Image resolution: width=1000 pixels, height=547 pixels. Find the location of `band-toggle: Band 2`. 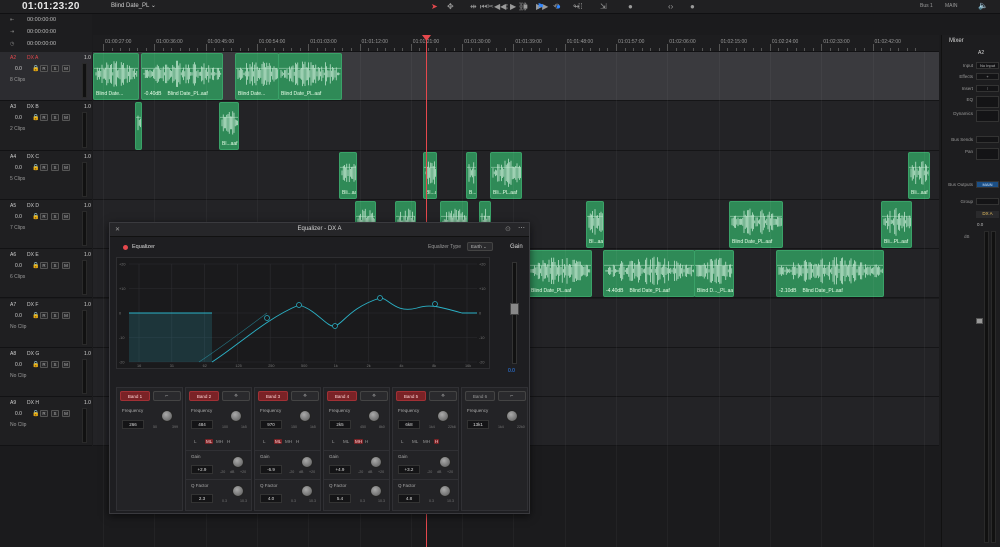

band-toggle: Band 2 is located at coordinates (204, 396).